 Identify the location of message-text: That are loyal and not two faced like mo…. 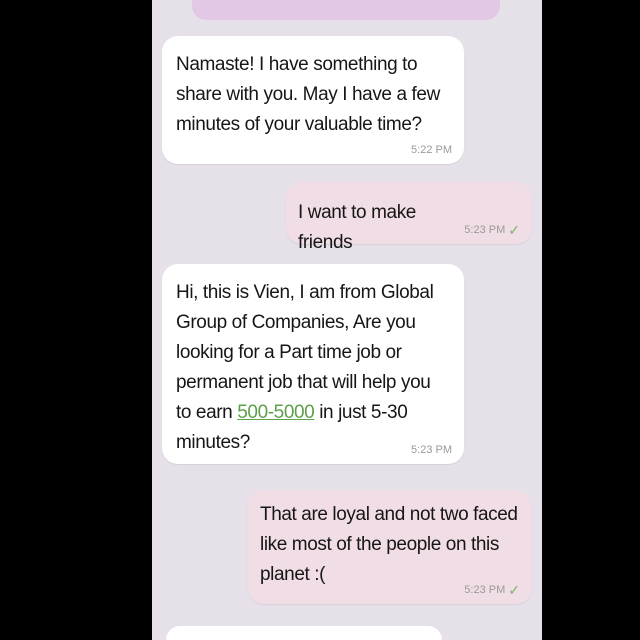
(389, 544).